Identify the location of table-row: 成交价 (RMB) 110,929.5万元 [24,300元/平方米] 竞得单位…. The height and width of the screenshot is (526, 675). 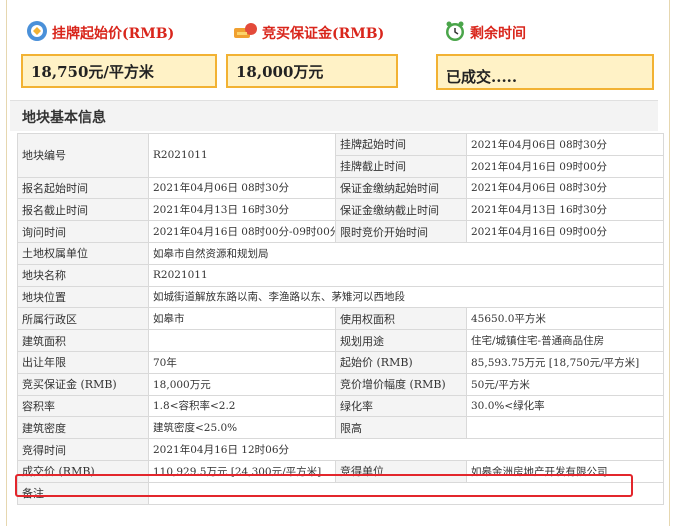
(340, 471).